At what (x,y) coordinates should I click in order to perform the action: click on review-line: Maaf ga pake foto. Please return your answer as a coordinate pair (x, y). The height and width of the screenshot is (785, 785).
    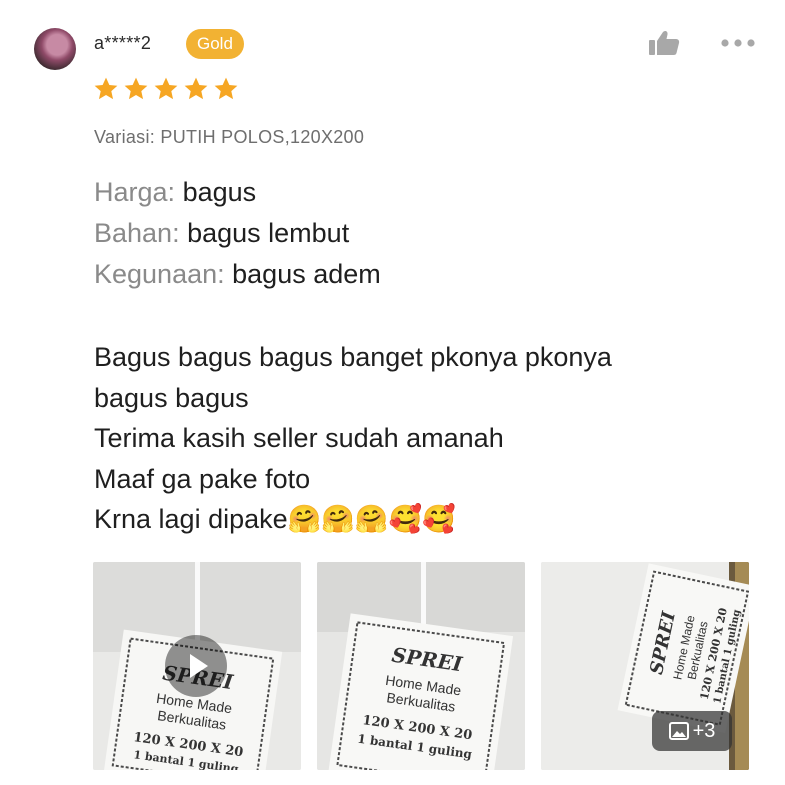
    Looking at the image, I should click on (202, 478).